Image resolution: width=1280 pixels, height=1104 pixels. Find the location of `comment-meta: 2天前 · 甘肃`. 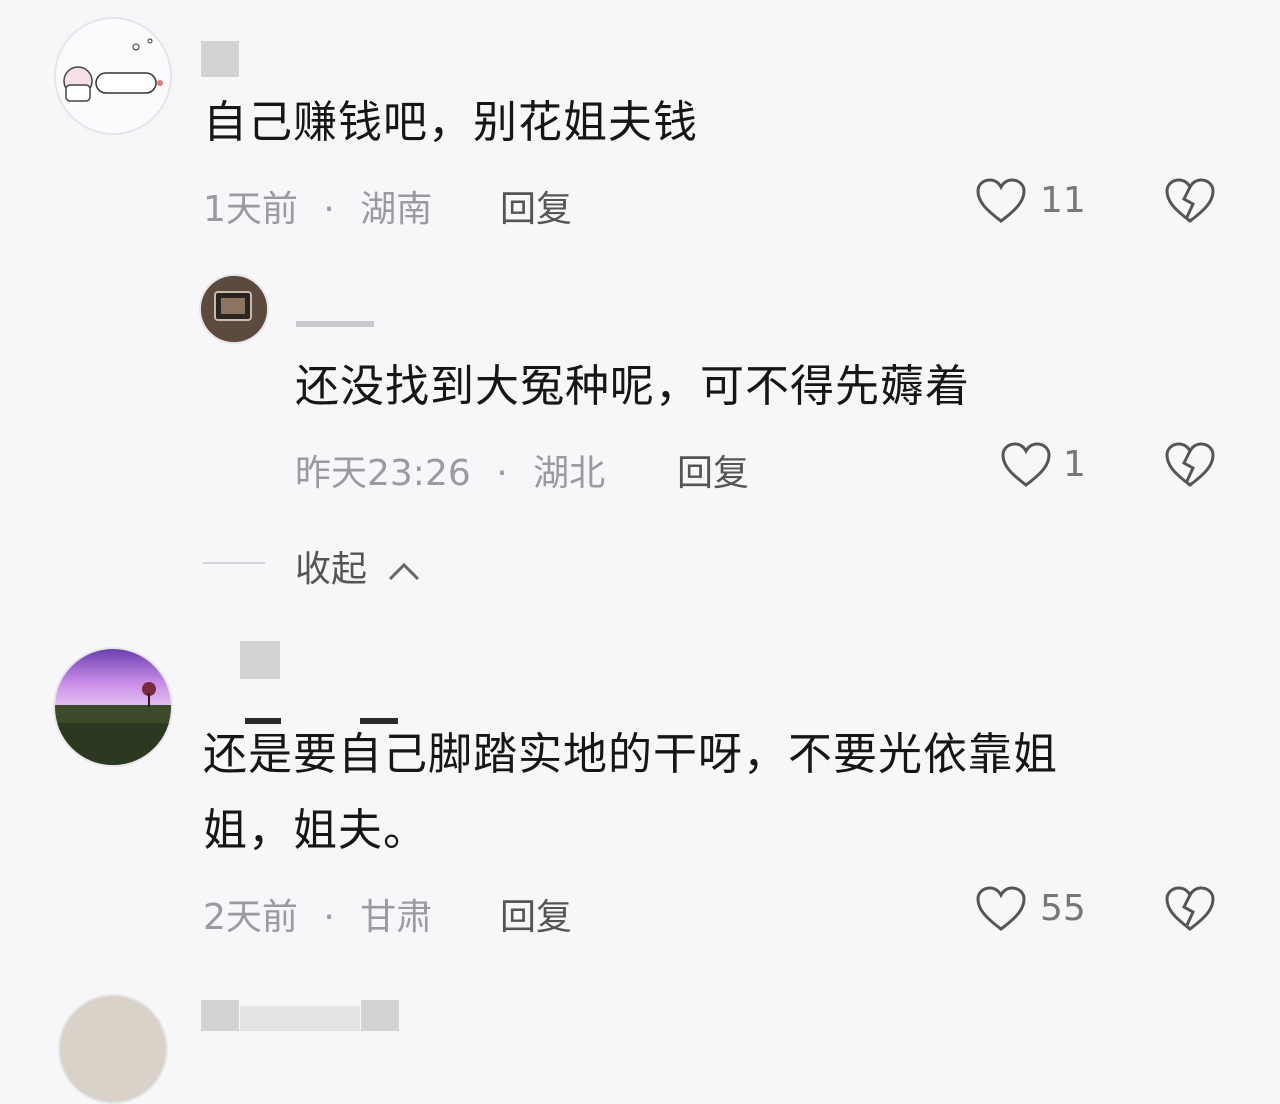

comment-meta: 2天前 · 甘肃 is located at coordinates (317, 914).